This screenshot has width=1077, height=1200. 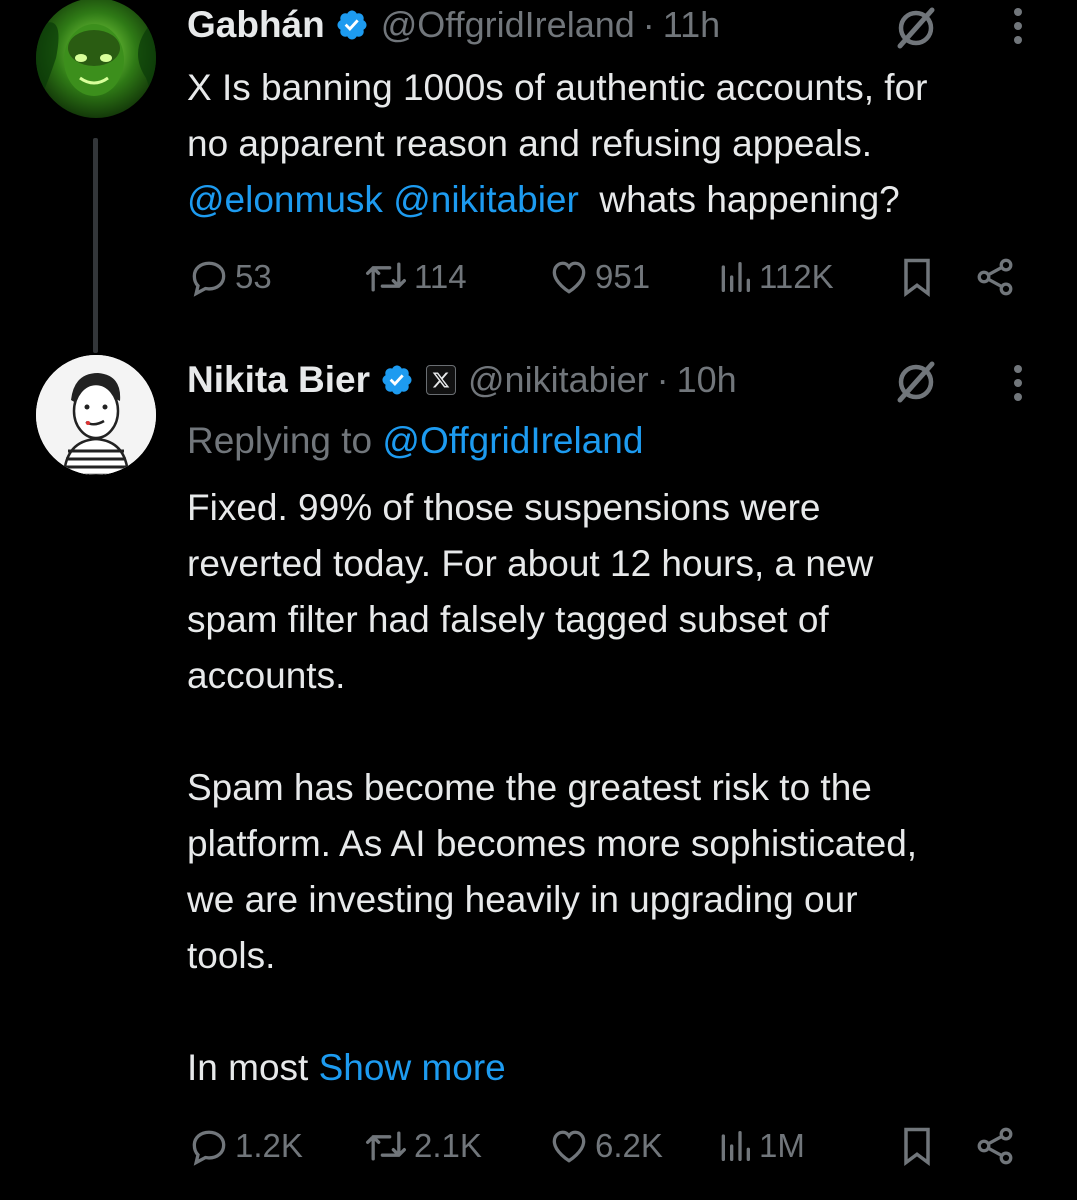 I want to click on reply-count: 1.2K, so click(x=269, y=1145).